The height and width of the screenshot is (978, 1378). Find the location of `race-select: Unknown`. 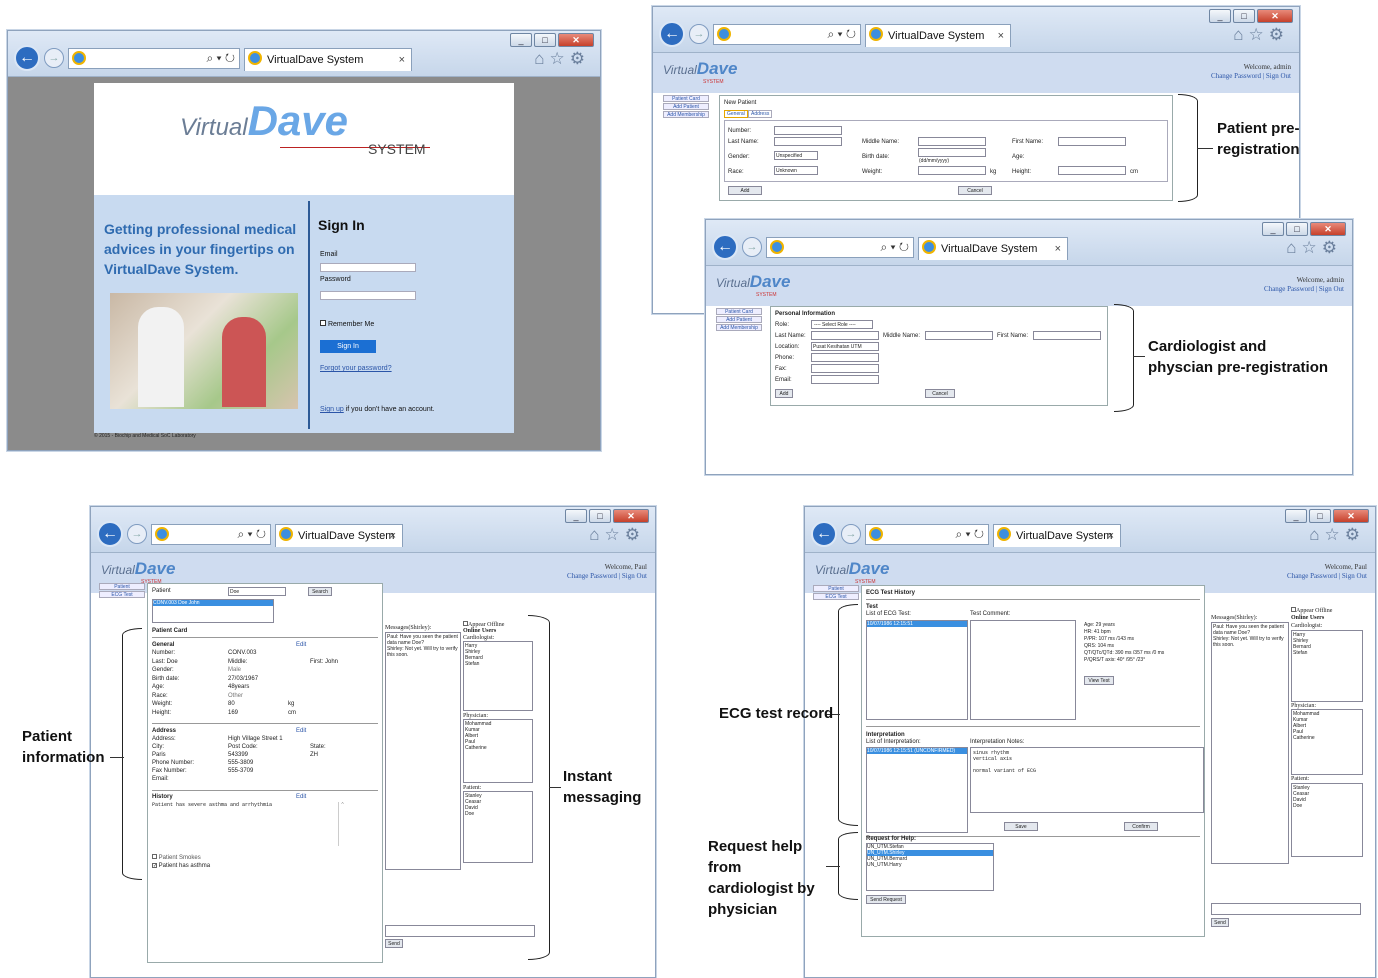

race-select: Unknown is located at coordinates (796, 170).